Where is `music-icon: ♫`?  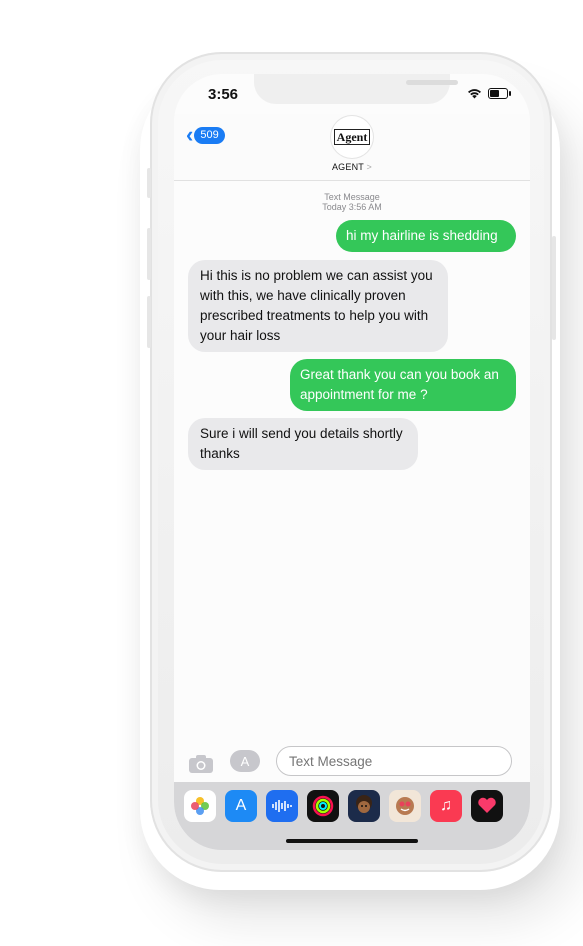 music-icon: ♫ is located at coordinates (446, 806).